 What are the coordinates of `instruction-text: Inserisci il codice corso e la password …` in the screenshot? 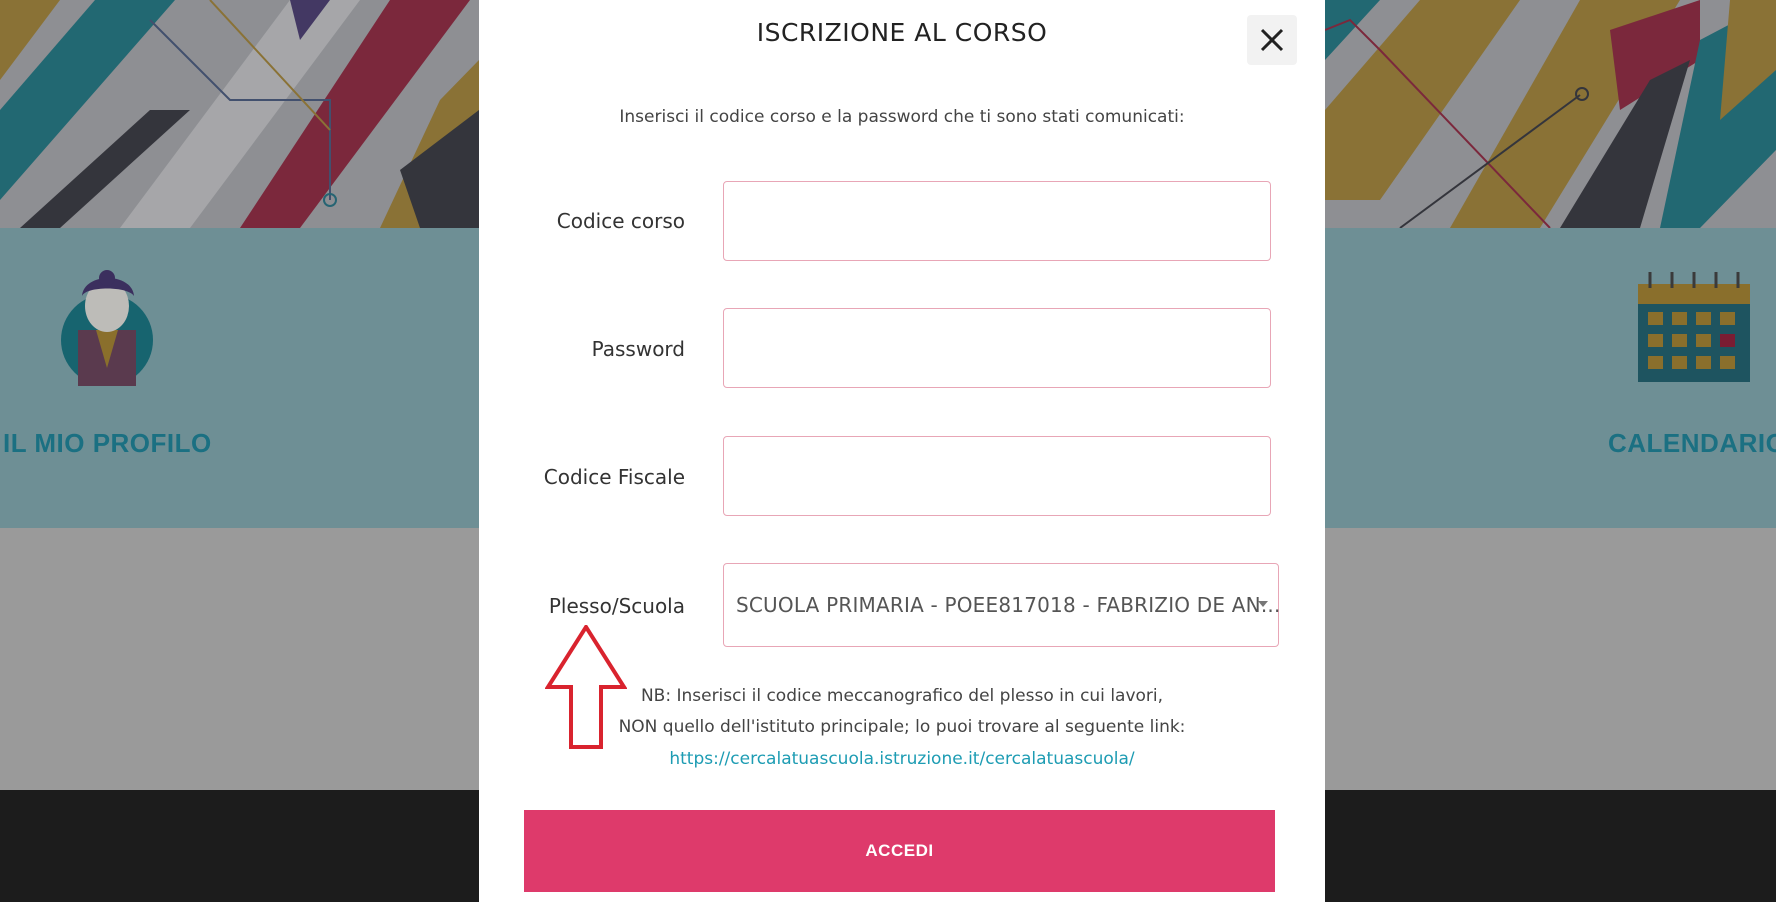 It's located at (902, 117).